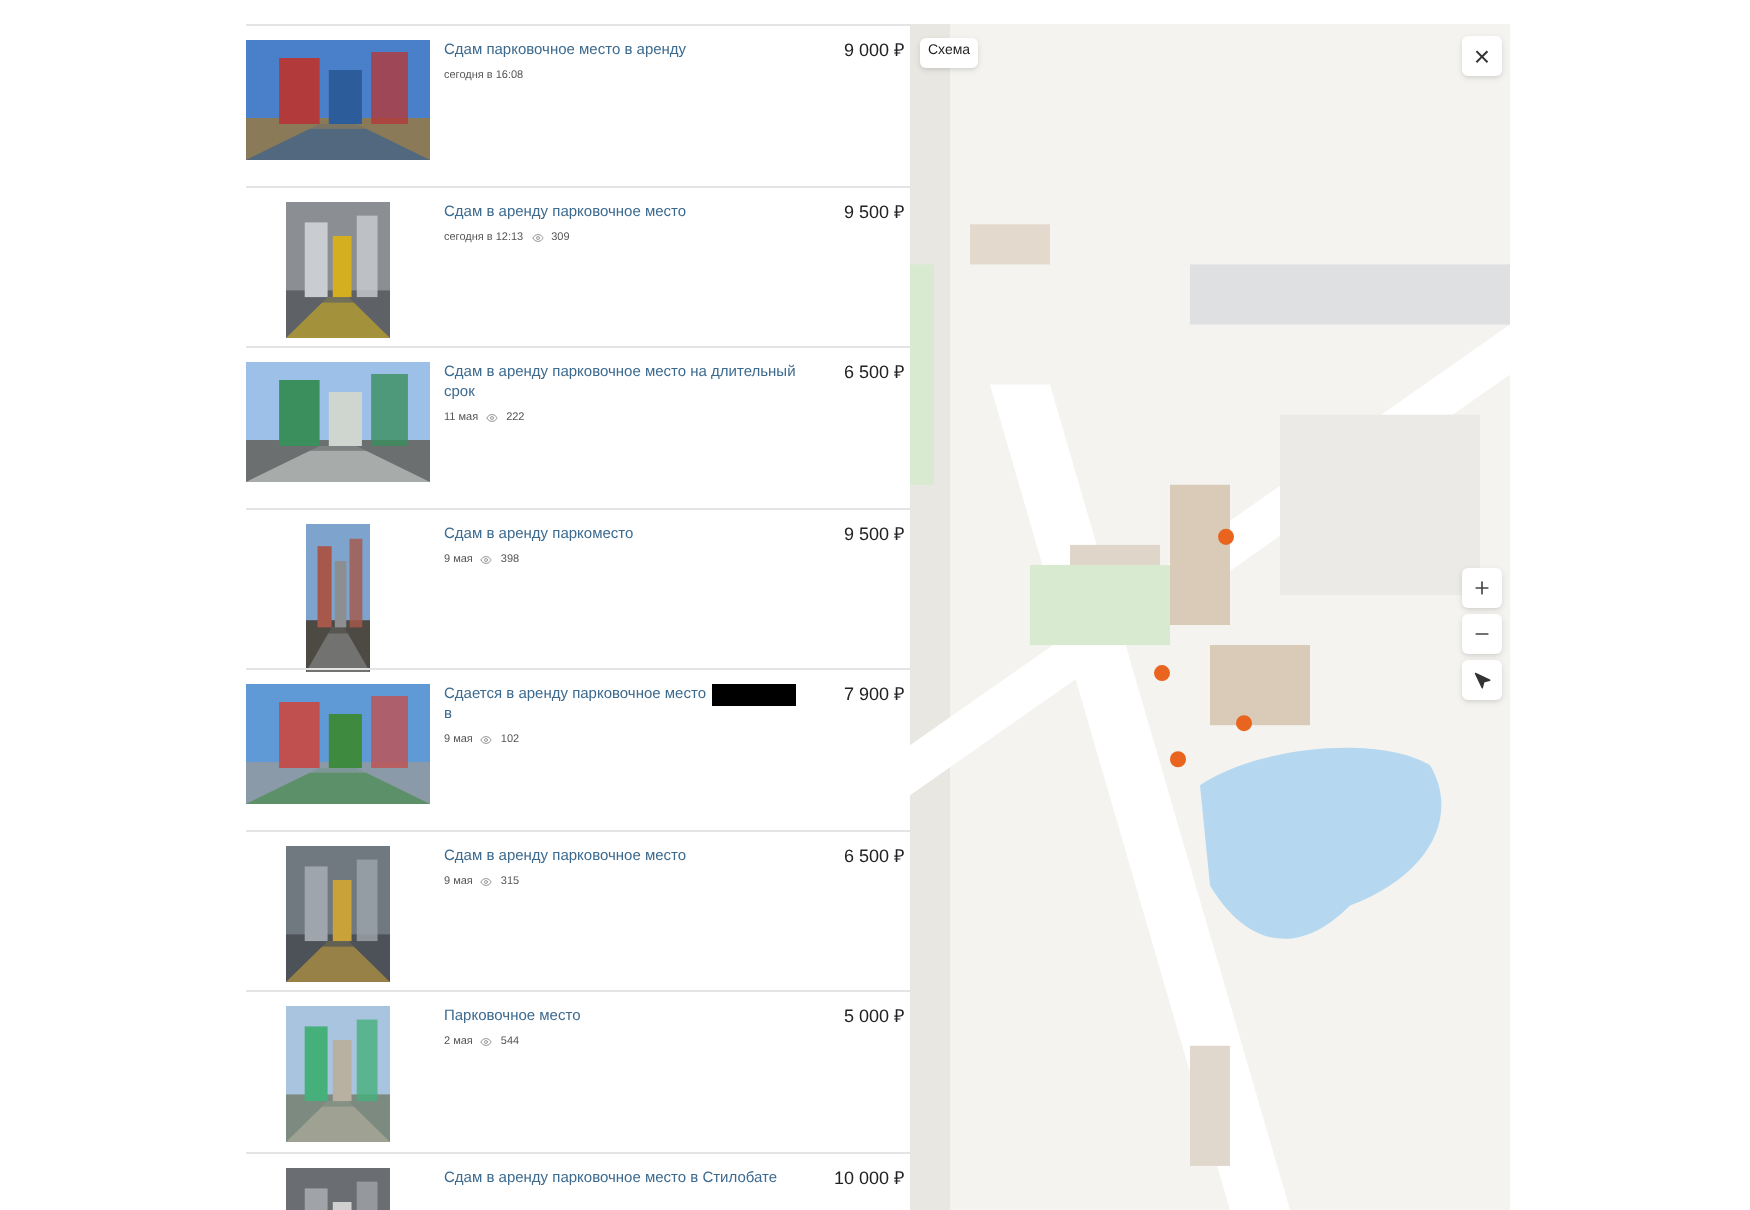 This screenshot has height=1210, width=1750. I want to click on listing-price: 10 000 ₽, so click(868, 1179).